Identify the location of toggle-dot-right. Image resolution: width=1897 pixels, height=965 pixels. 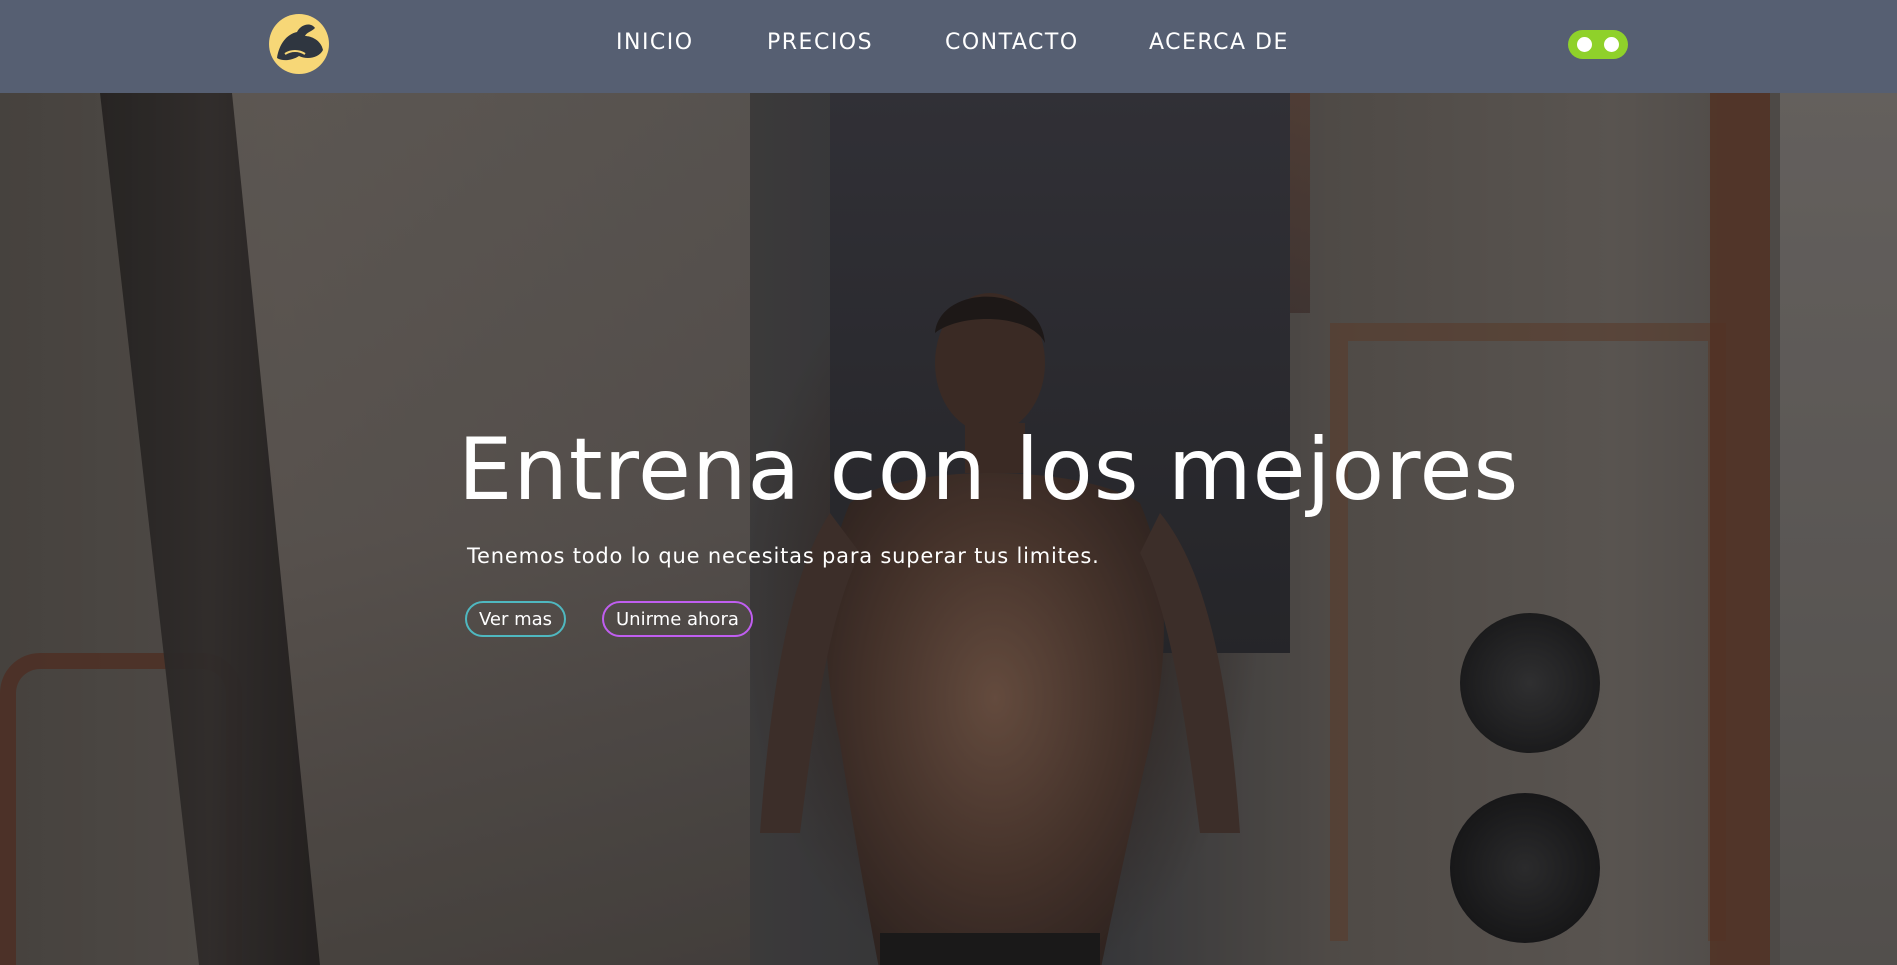
(1611, 44).